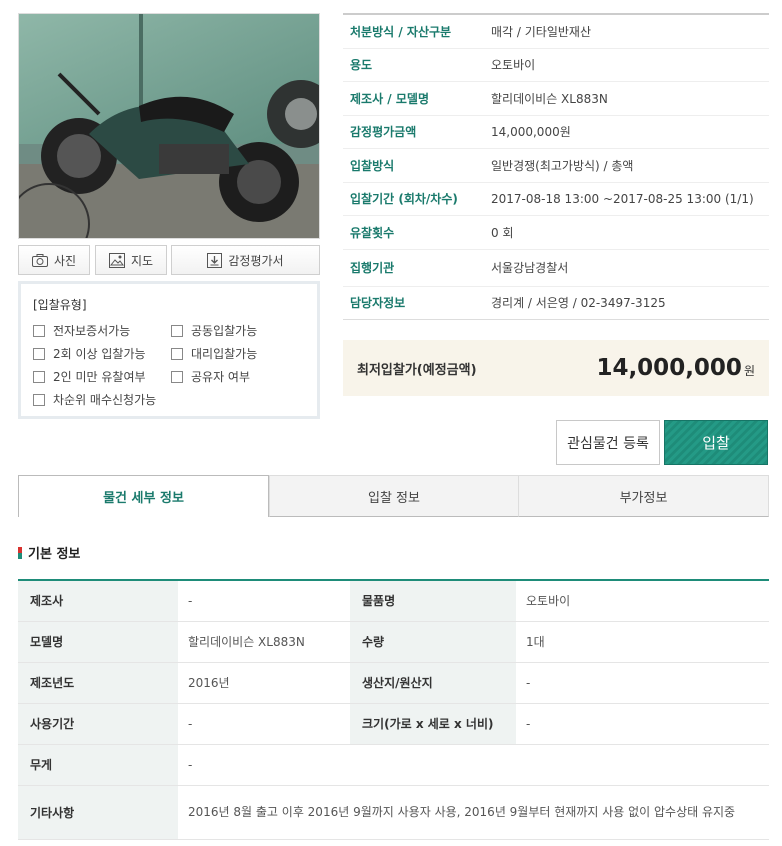  Describe the element at coordinates (622, 198) in the screenshot. I see `info-value: 2017-08-18 13:00 ~2017-08-25 13:00 (1/1)` at that location.